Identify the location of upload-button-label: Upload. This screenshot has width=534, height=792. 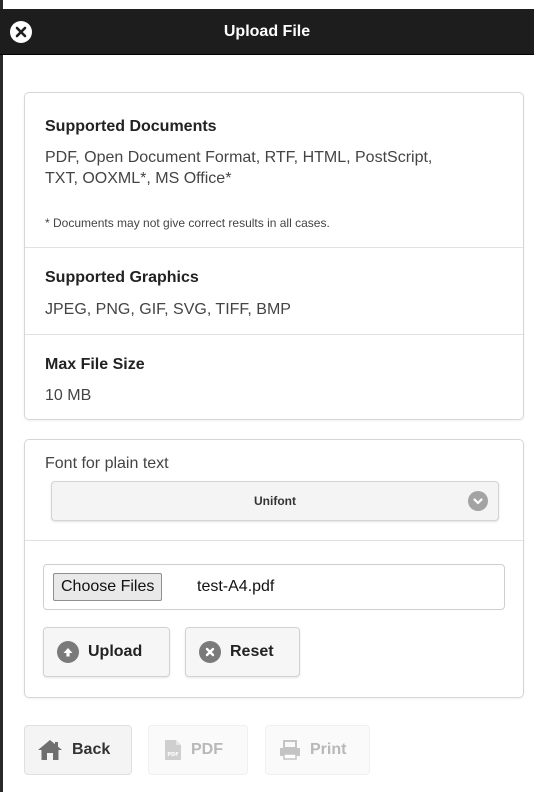
(115, 651).